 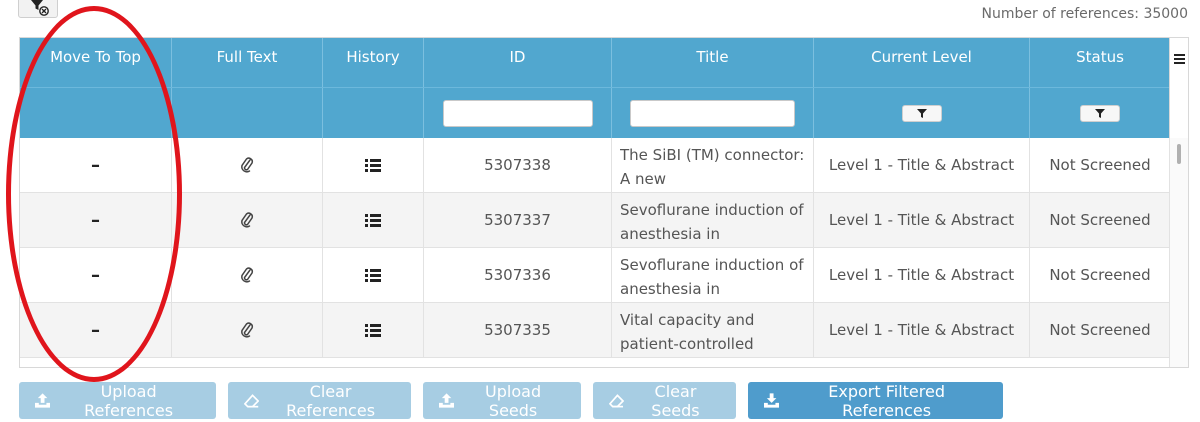 I want to click on filter-clear-icon, so click(x=40, y=8).